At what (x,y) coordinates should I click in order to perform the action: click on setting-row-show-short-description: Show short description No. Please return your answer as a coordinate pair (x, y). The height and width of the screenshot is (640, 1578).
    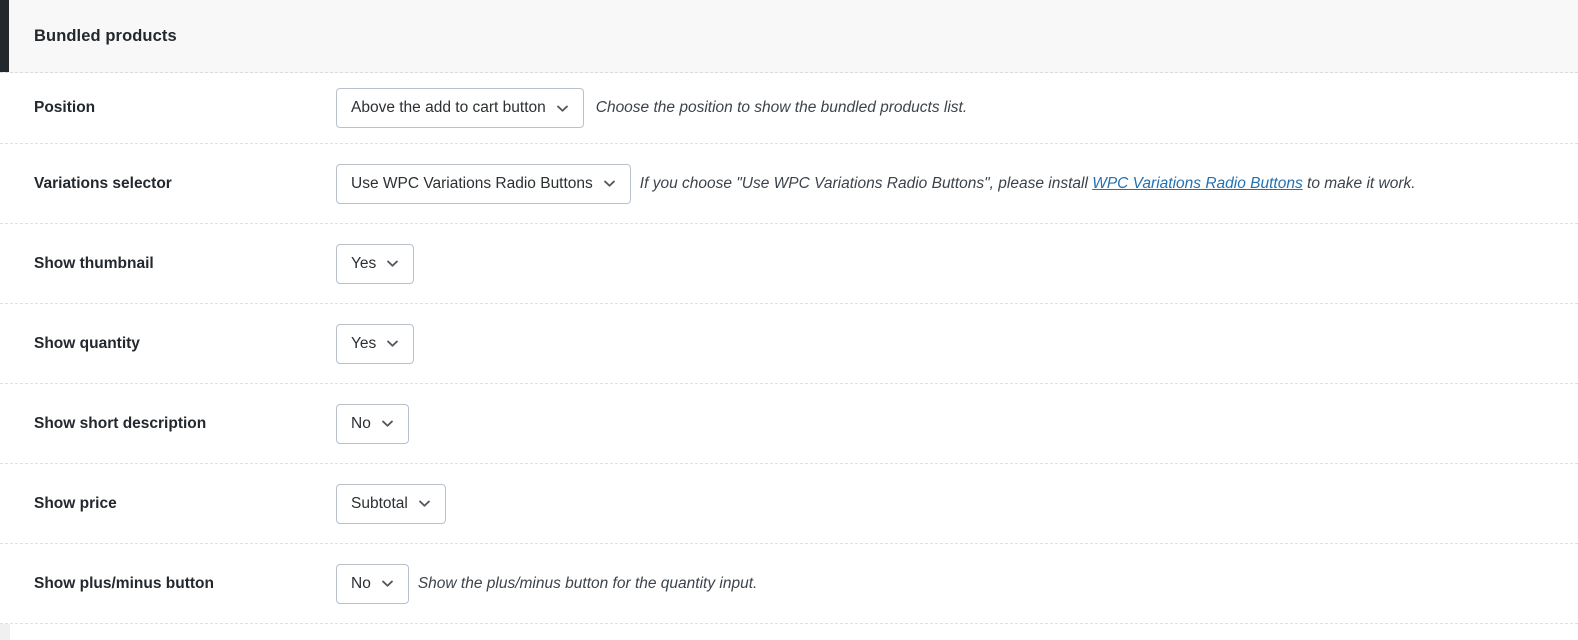
    Looking at the image, I should click on (789, 424).